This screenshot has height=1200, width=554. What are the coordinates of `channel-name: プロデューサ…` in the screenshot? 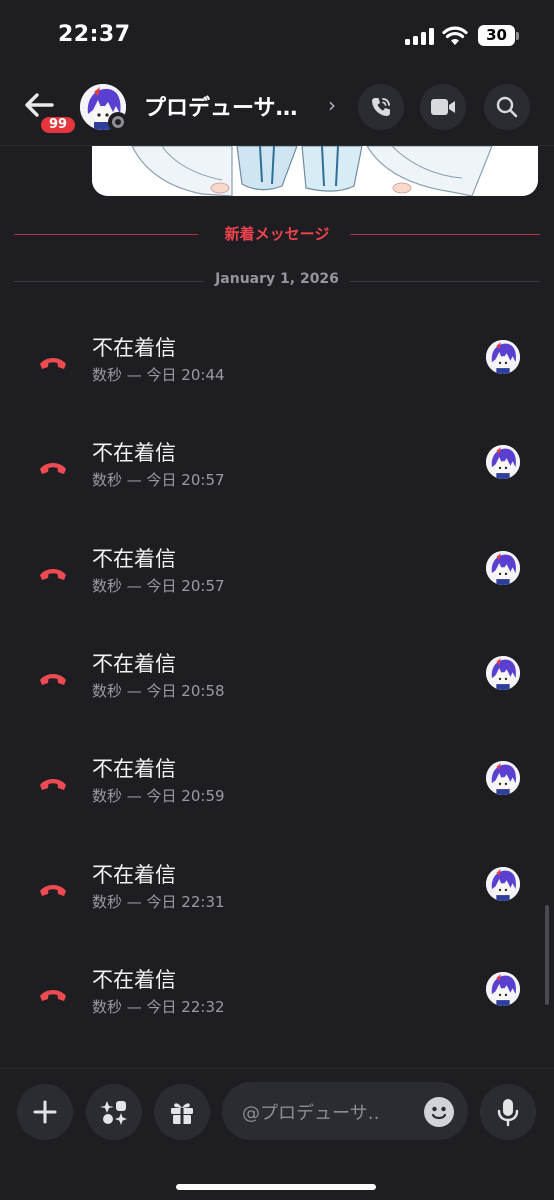 It's located at (221, 106).